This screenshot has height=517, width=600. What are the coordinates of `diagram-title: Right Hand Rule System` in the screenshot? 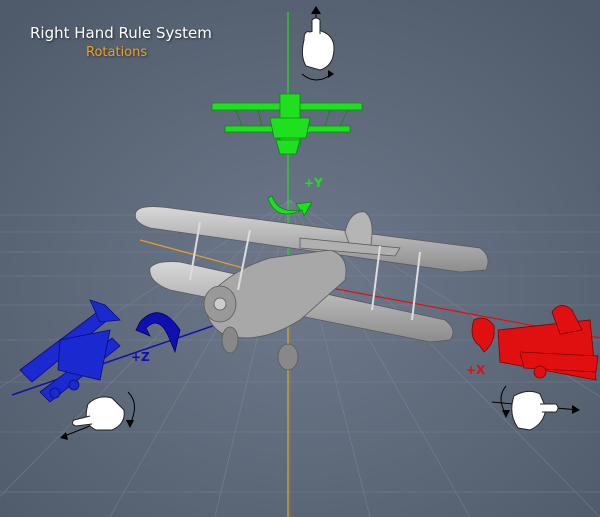 It's located at (121, 33).